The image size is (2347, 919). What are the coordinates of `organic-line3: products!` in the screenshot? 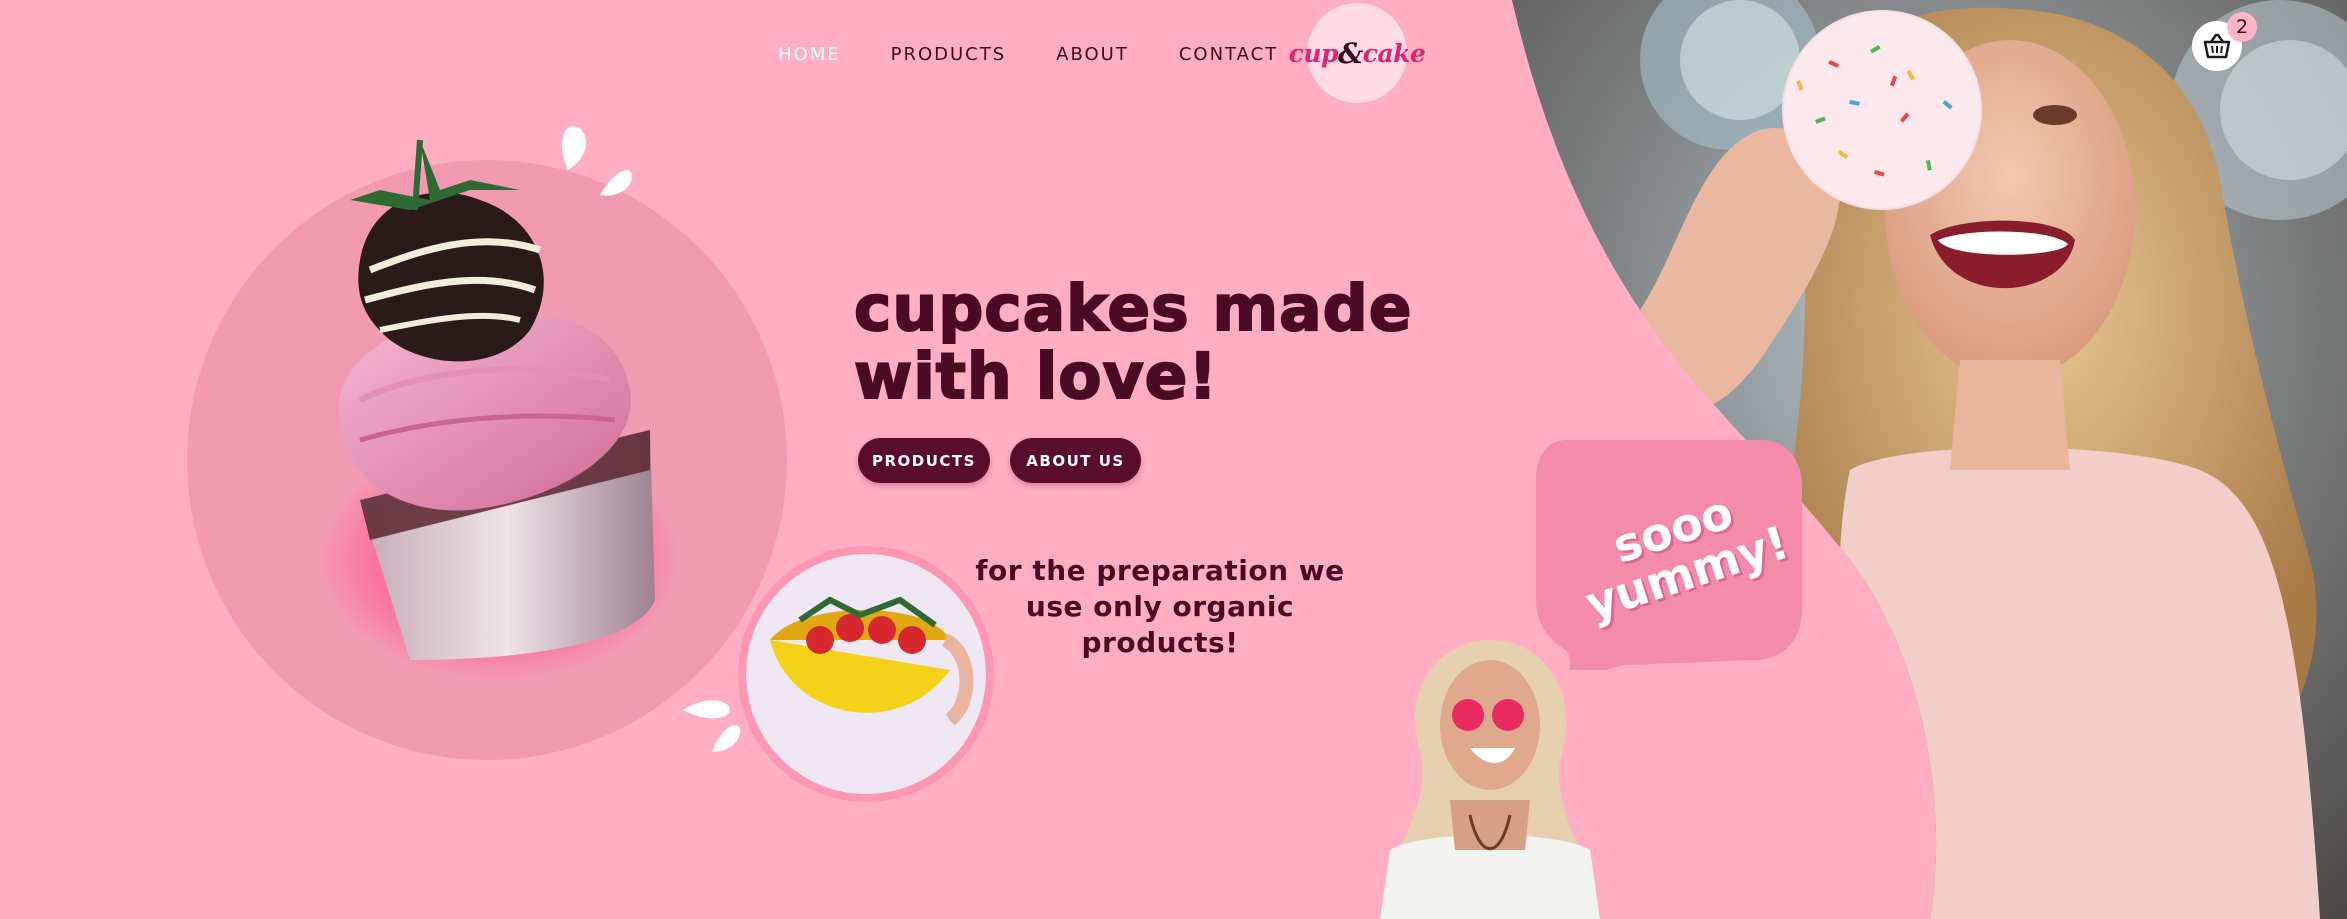 It's located at (1160, 642).